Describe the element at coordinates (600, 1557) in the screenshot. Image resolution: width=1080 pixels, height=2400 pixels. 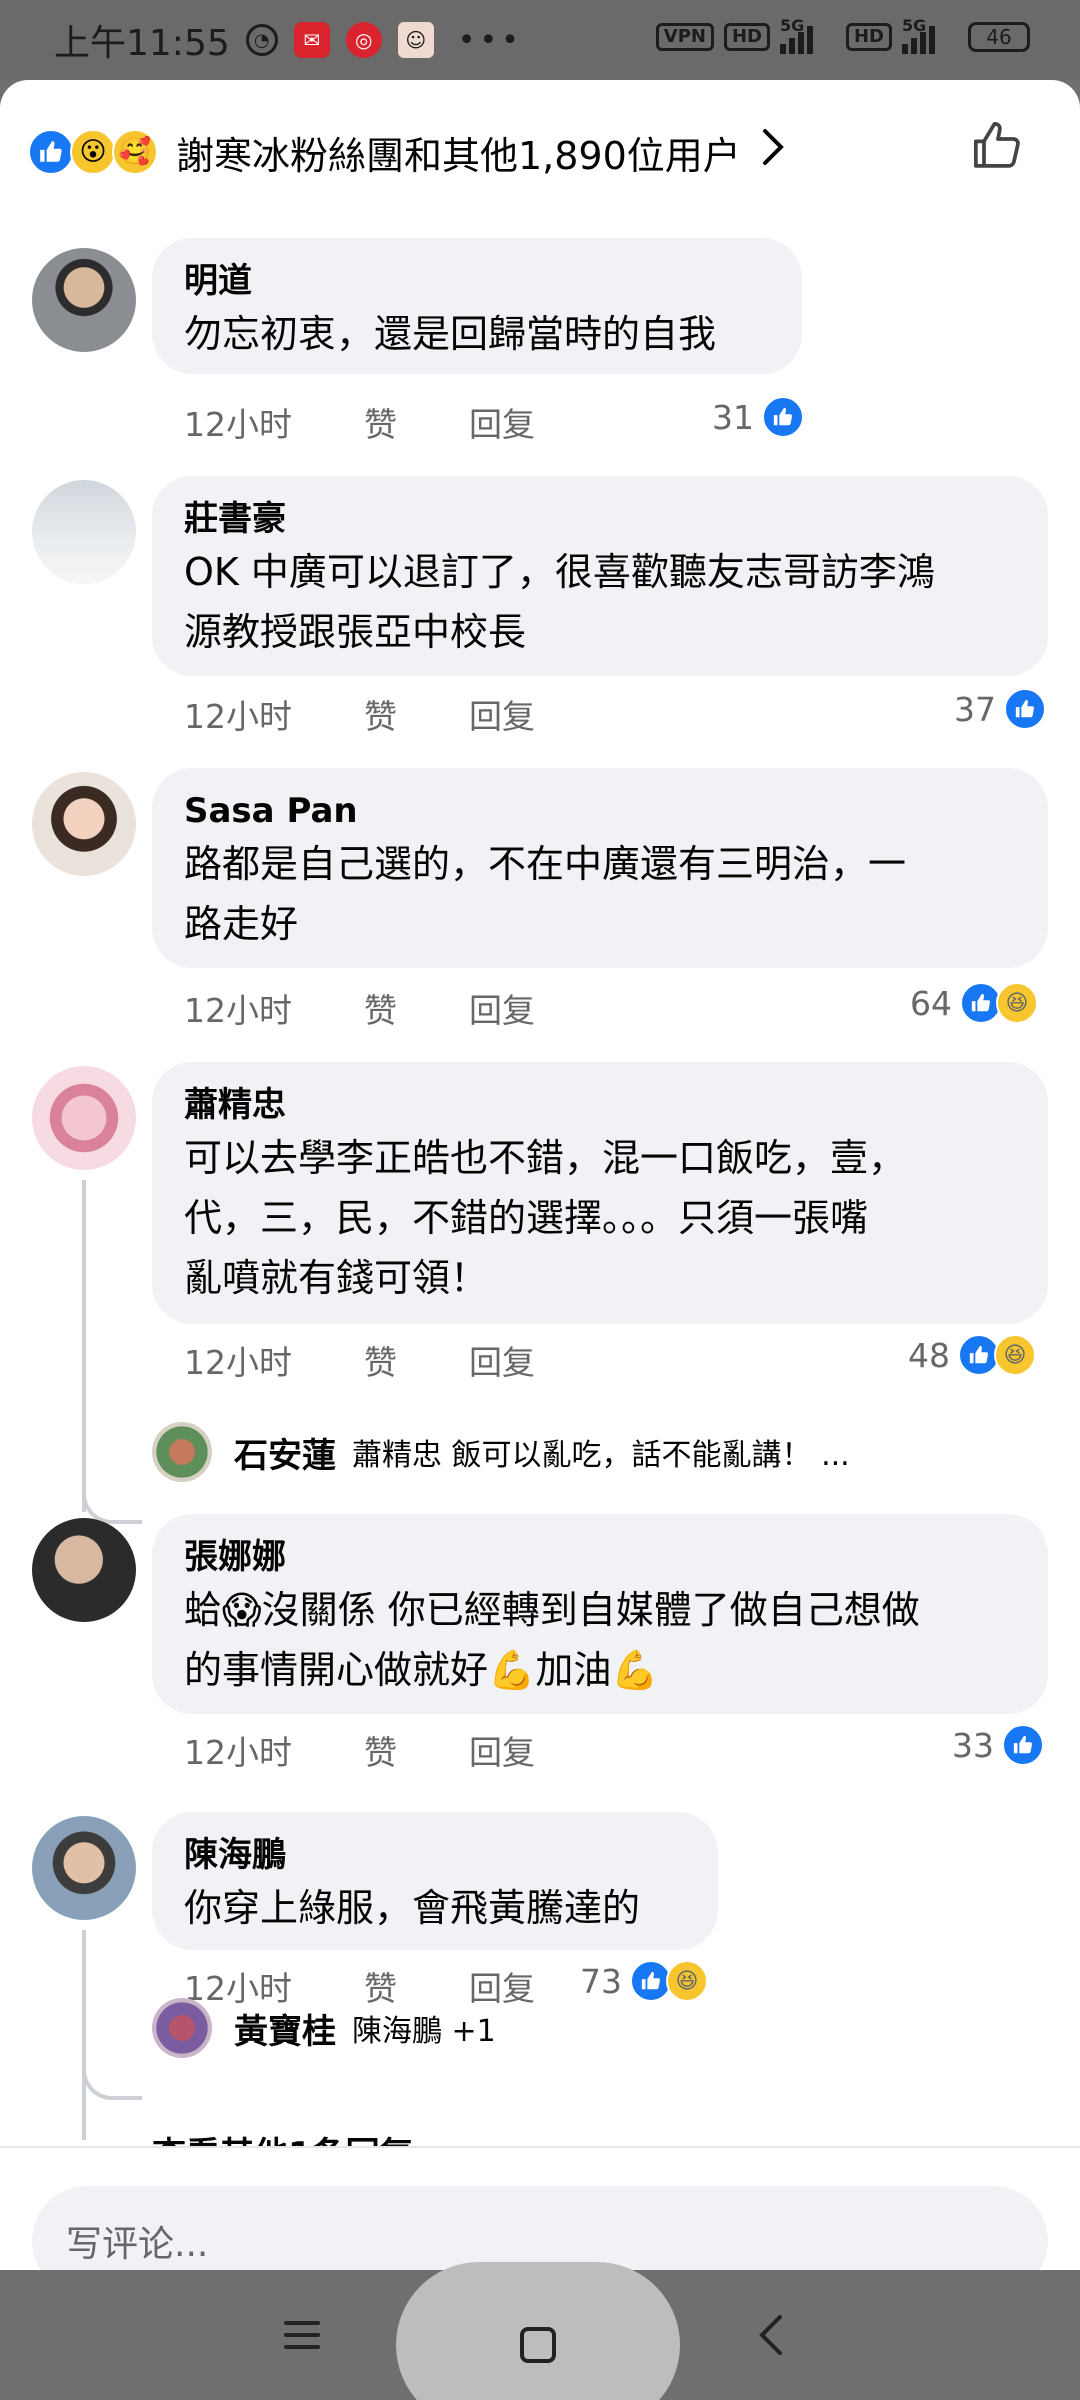
I see `comment-author: 張娜娜` at that location.